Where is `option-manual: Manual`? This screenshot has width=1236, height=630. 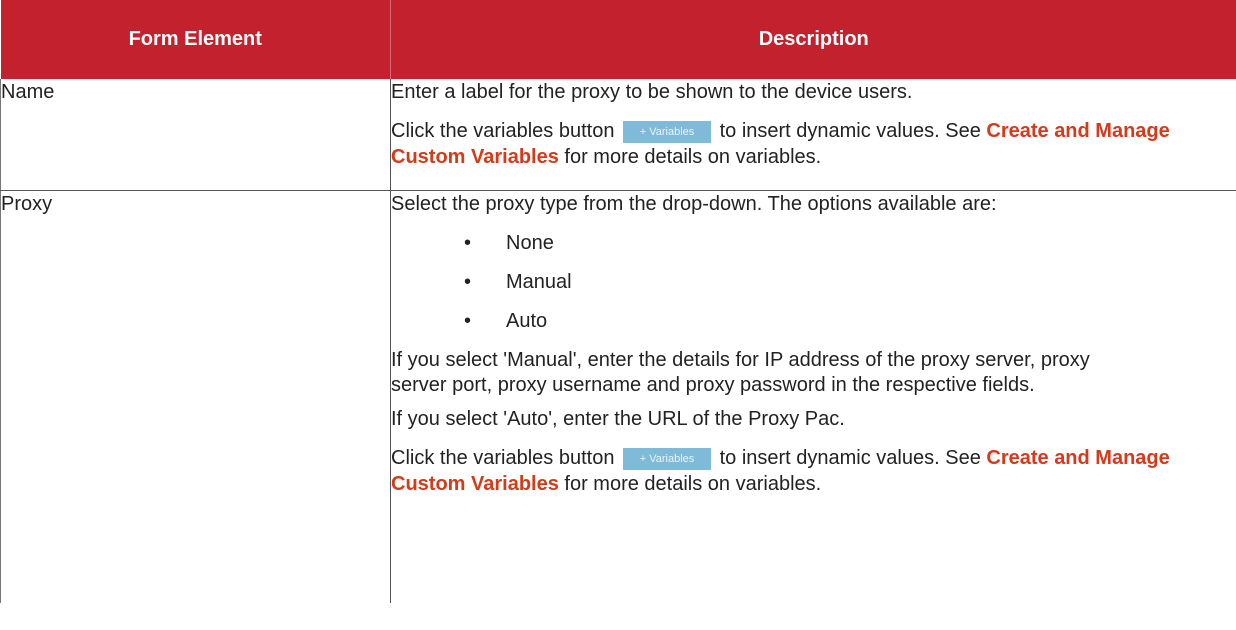 option-manual: Manual is located at coordinates (539, 282).